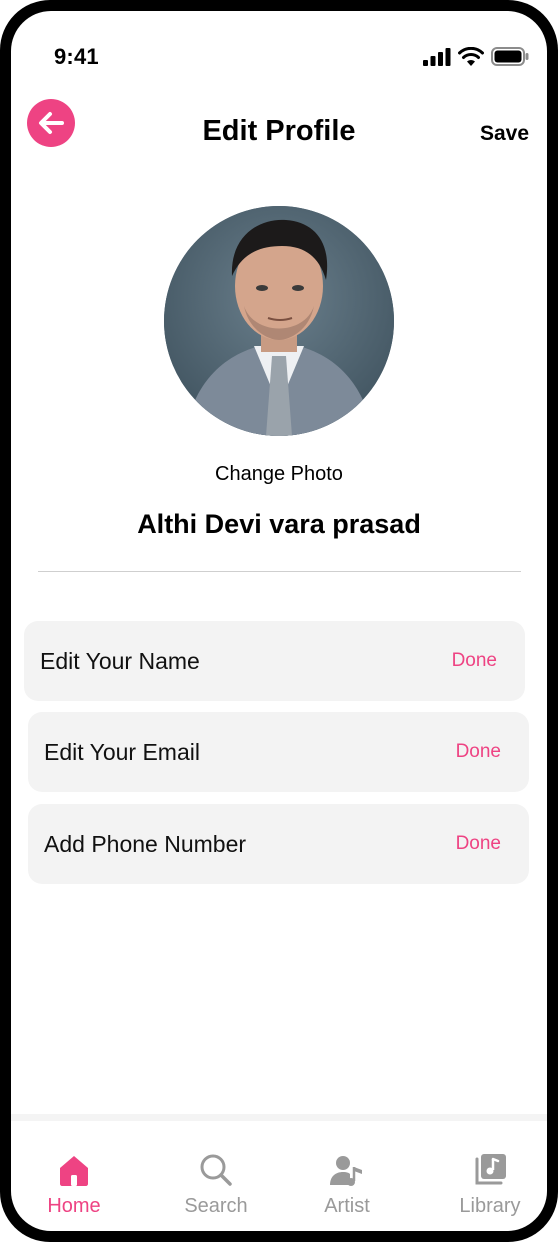 The width and height of the screenshot is (558, 1242). Describe the element at coordinates (474, 661) in the screenshot. I see `edit-name-done-button: Done` at that location.